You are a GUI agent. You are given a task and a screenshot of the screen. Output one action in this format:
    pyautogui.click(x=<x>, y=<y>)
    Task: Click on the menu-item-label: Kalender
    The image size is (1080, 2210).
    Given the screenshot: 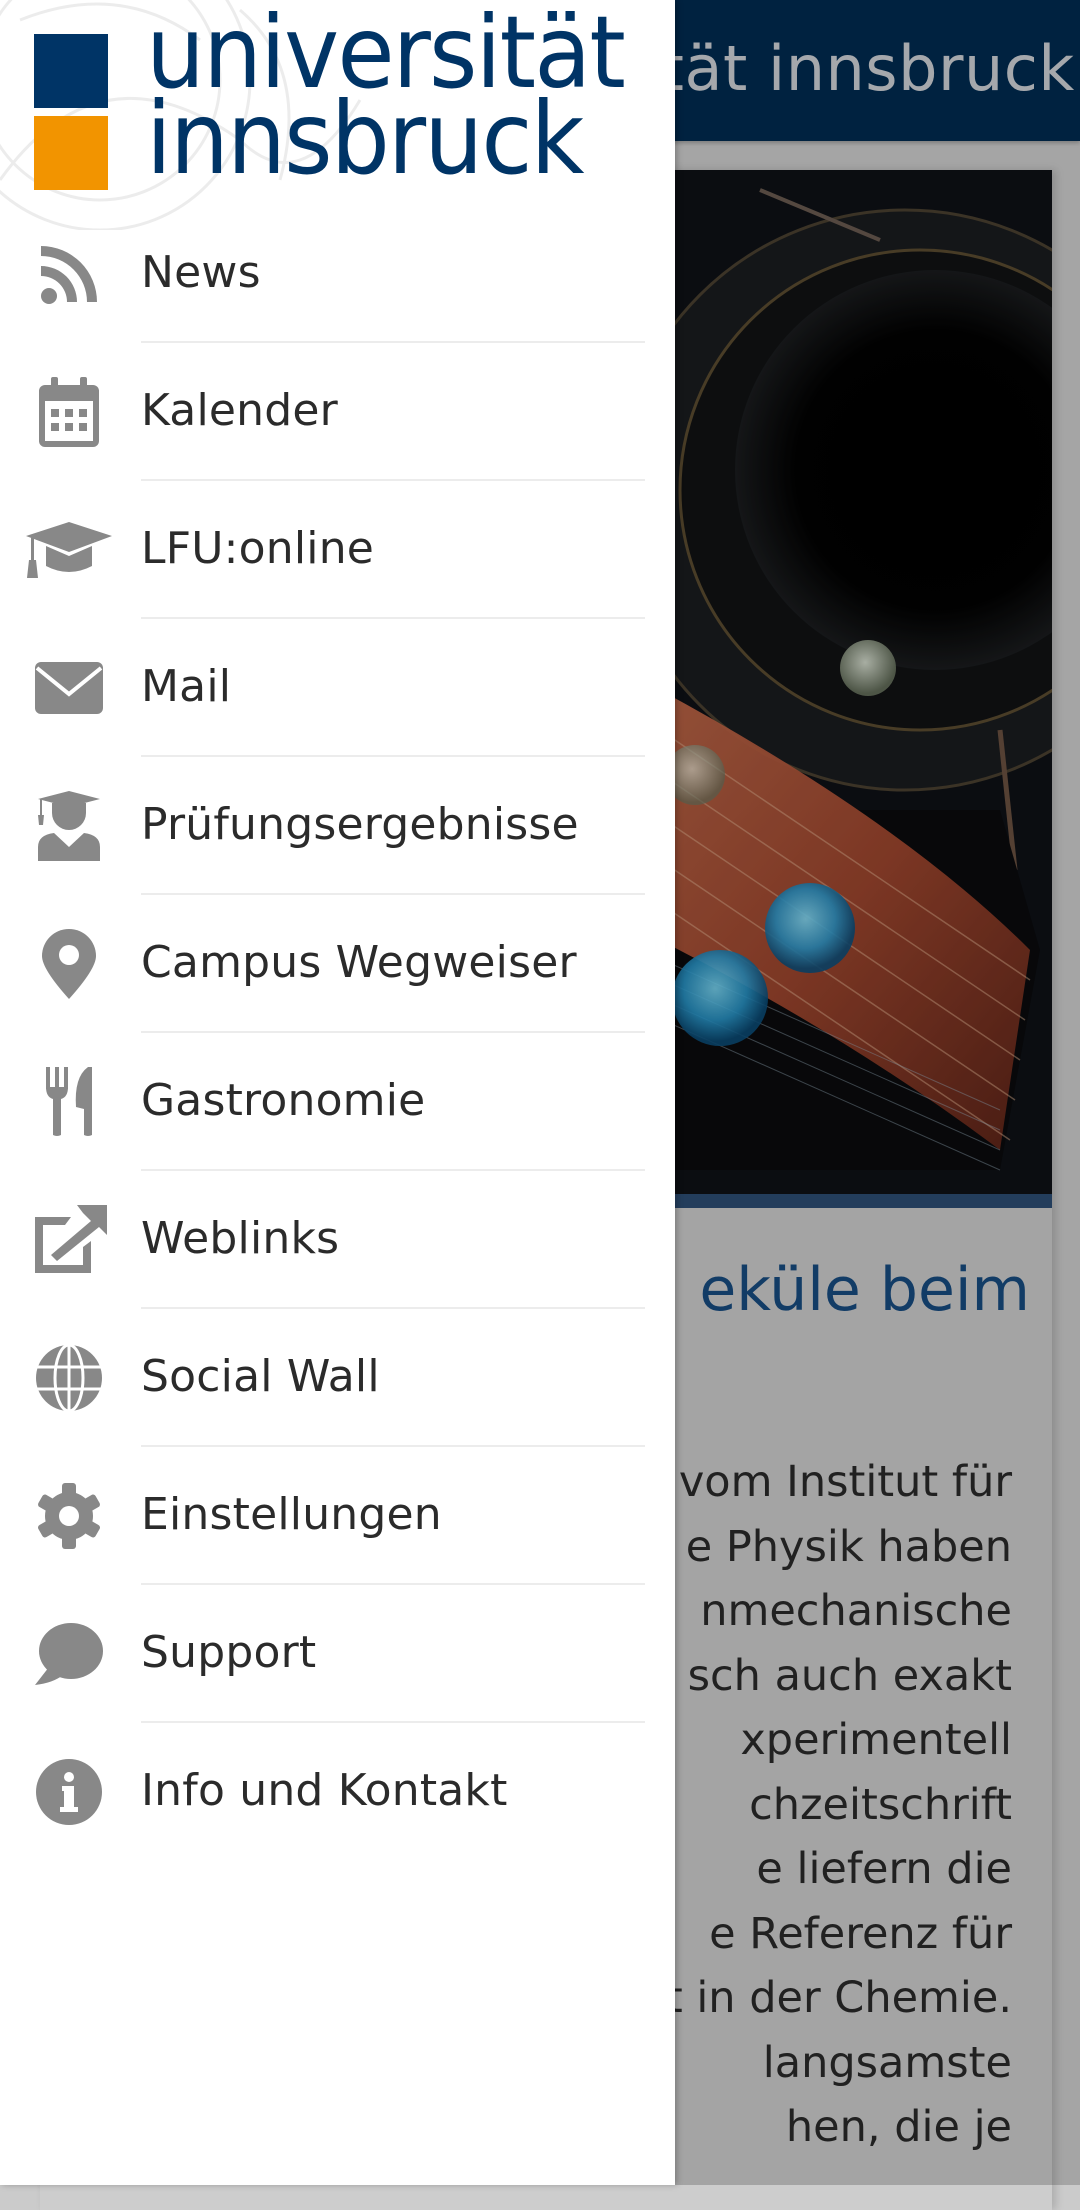 What is the action you would take?
    pyautogui.click(x=239, y=410)
    